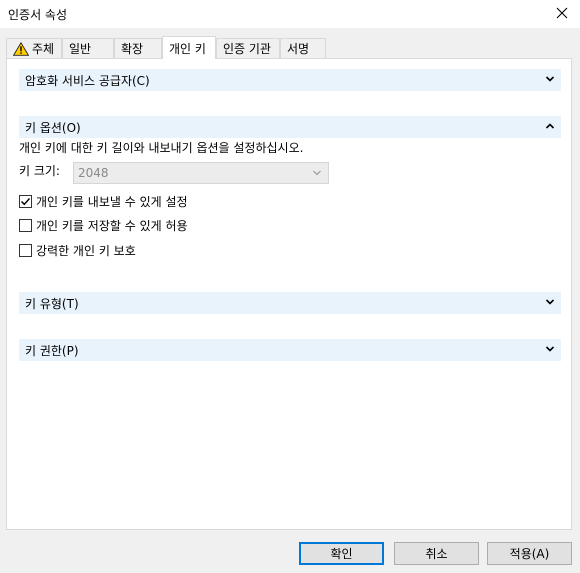  What do you see at coordinates (290, 127) in the screenshot?
I see `section-key-options: 키 옵션(O)` at bounding box center [290, 127].